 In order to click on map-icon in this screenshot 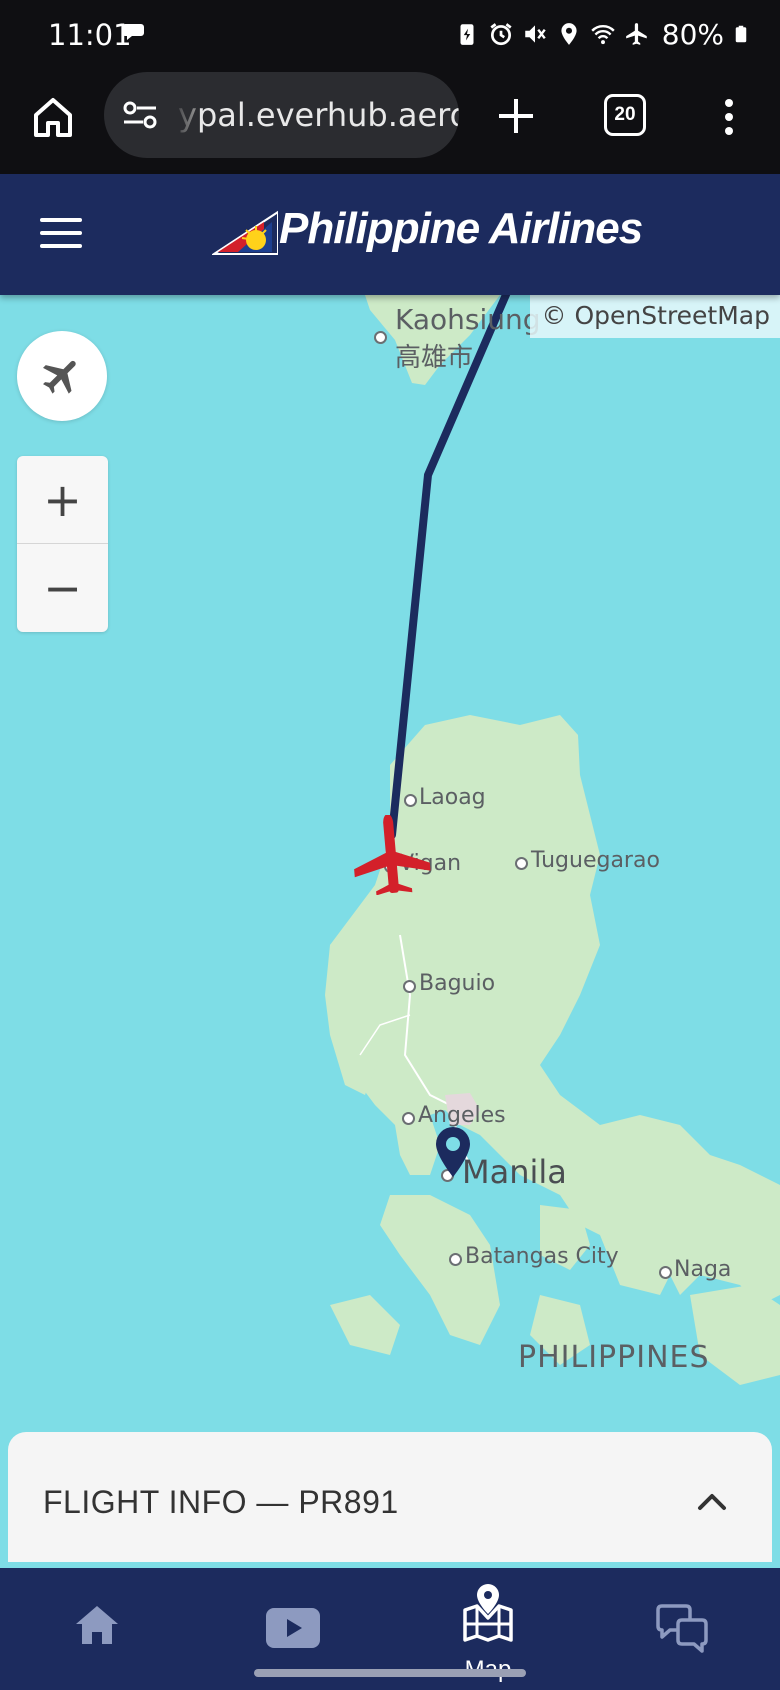, I will do `click(488, 1613)`.